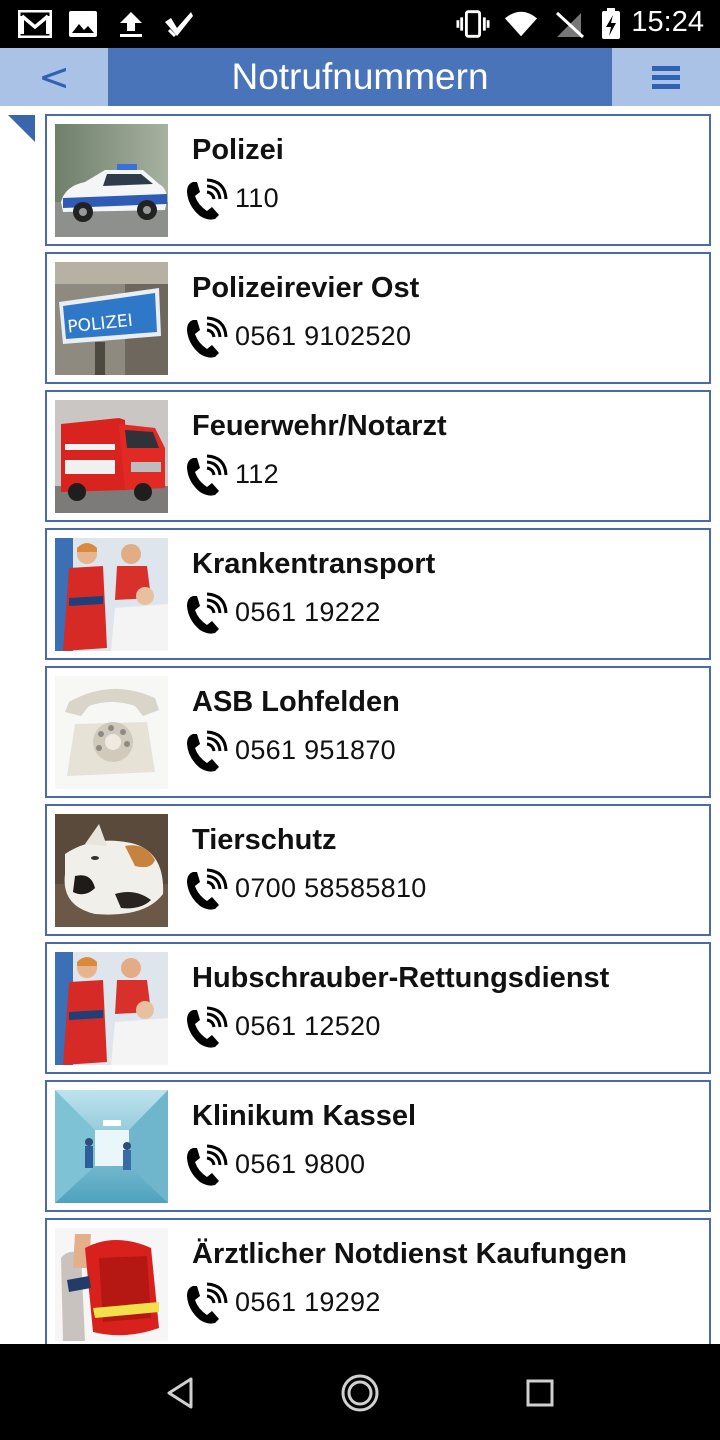  What do you see at coordinates (378, 180) in the screenshot?
I see `contact-card: Polizei 110` at bounding box center [378, 180].